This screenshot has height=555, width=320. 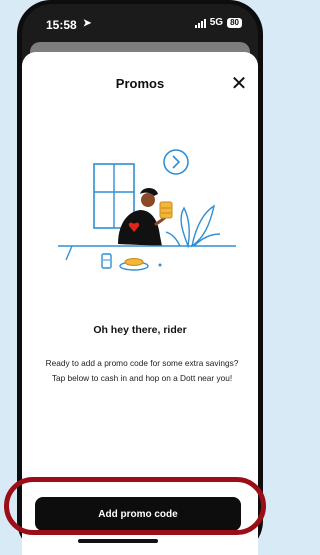 I want to click on status-time: 15:58, so click(x=61, y=25).